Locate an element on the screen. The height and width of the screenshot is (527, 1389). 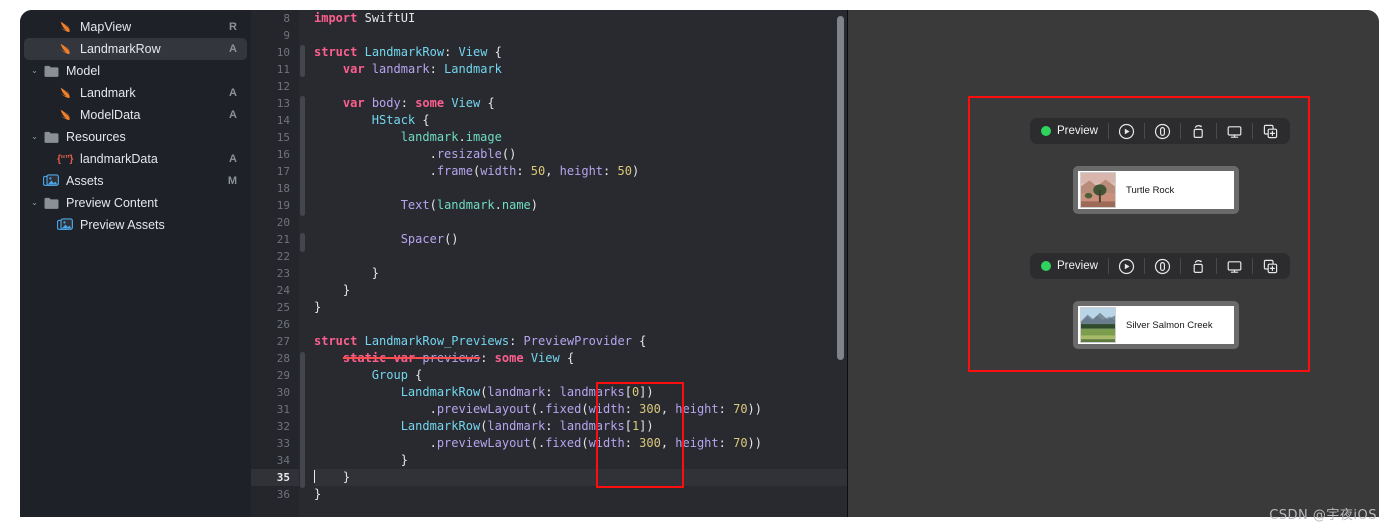
line-number: 29 is located at coordinates (283, 375).